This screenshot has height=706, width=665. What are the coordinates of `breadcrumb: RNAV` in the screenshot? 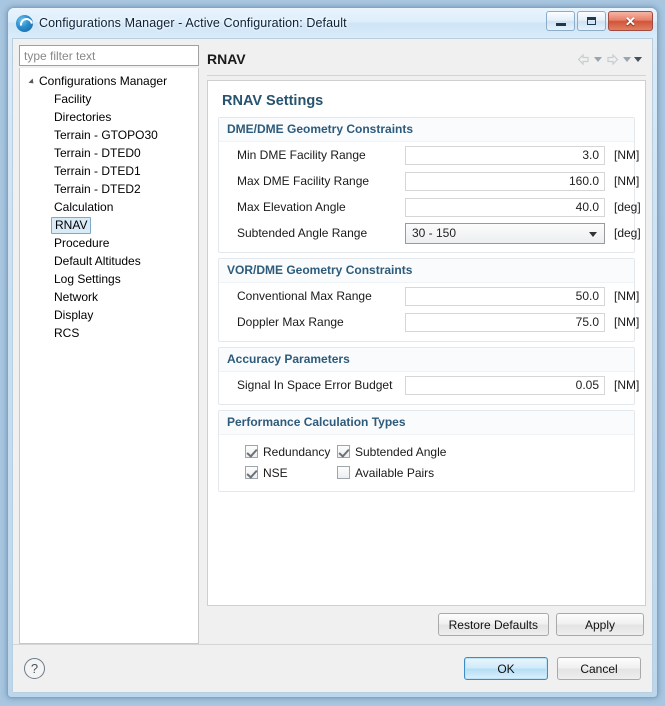 It's located at (226, 59).